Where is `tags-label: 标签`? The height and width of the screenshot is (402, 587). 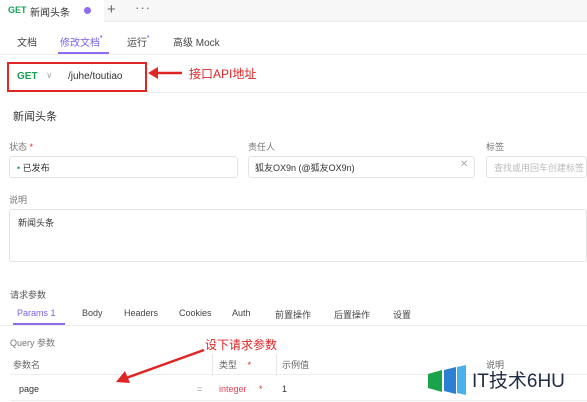 tags-label: 标签 is located at coordinates (495, 147).